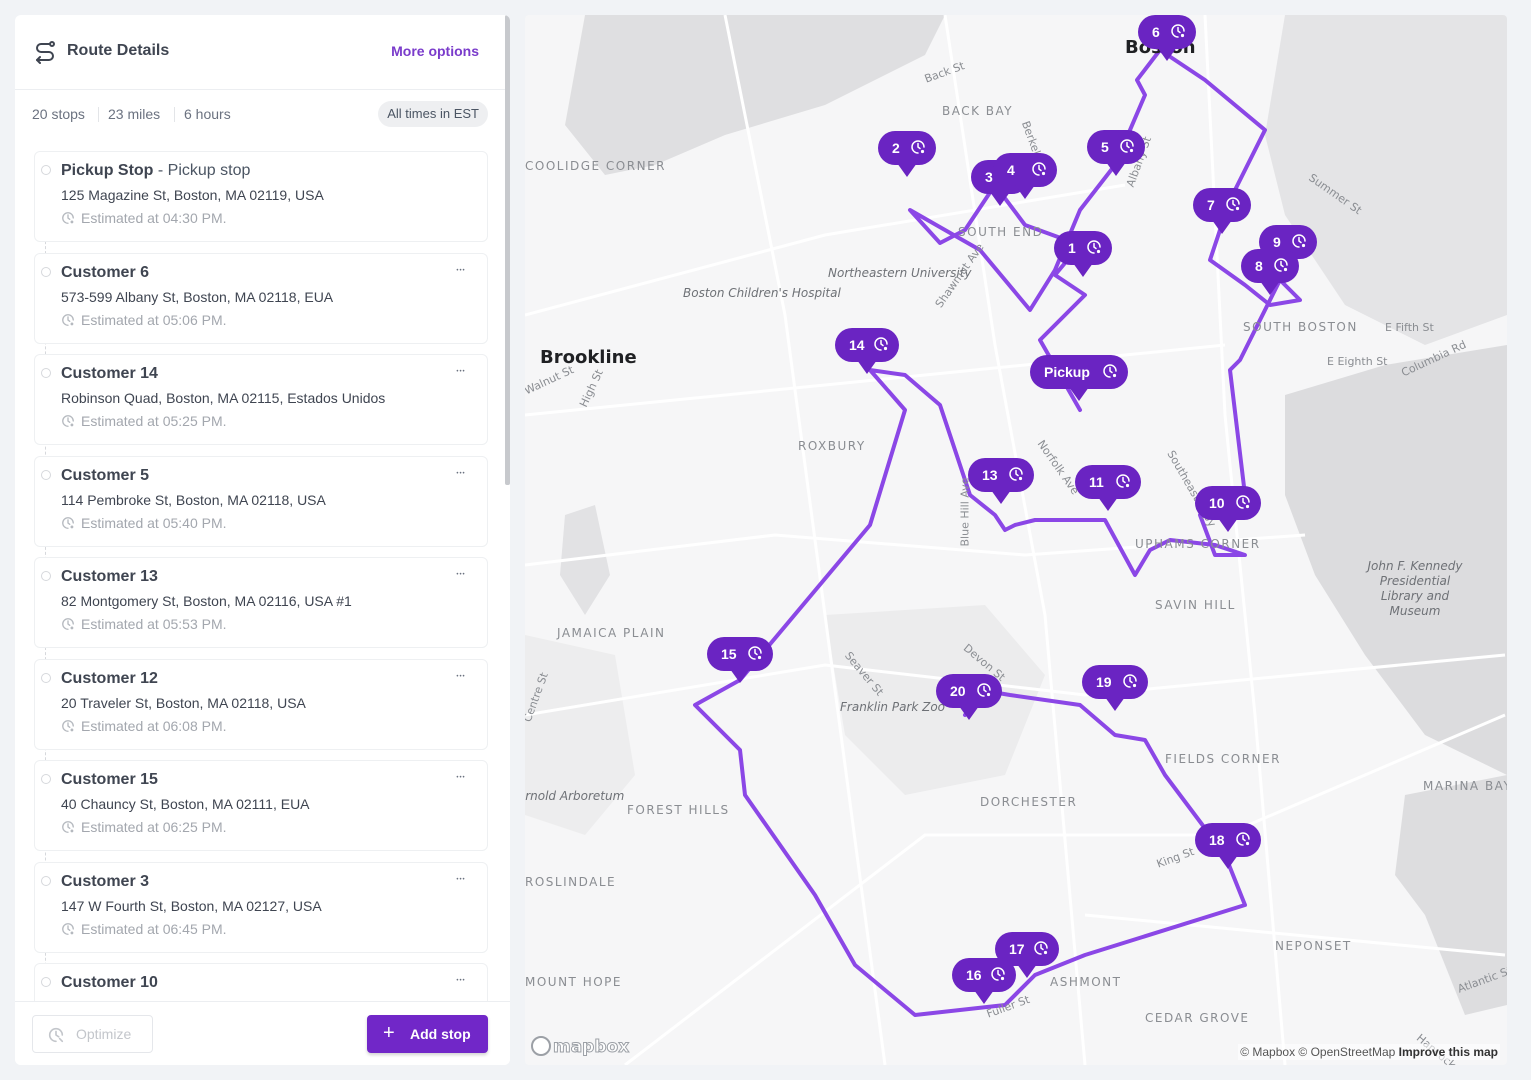  What do you see at coordinates (1228, 509) in the screenshot?
I see `stop-marker: 10` at bounding box center [1228, 509].